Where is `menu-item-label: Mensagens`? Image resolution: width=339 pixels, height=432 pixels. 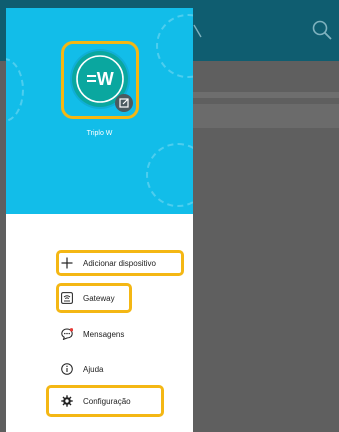 menu-item-label: Mensagens is located at coordinates (104, 334).